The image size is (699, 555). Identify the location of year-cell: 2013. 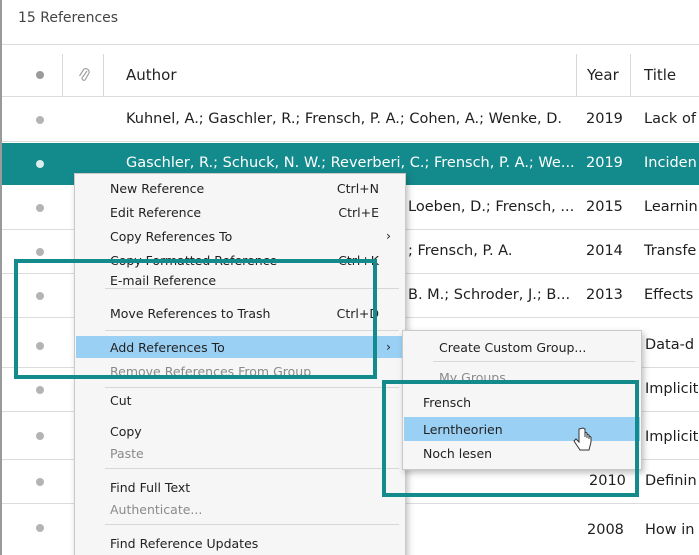
(604, 295).